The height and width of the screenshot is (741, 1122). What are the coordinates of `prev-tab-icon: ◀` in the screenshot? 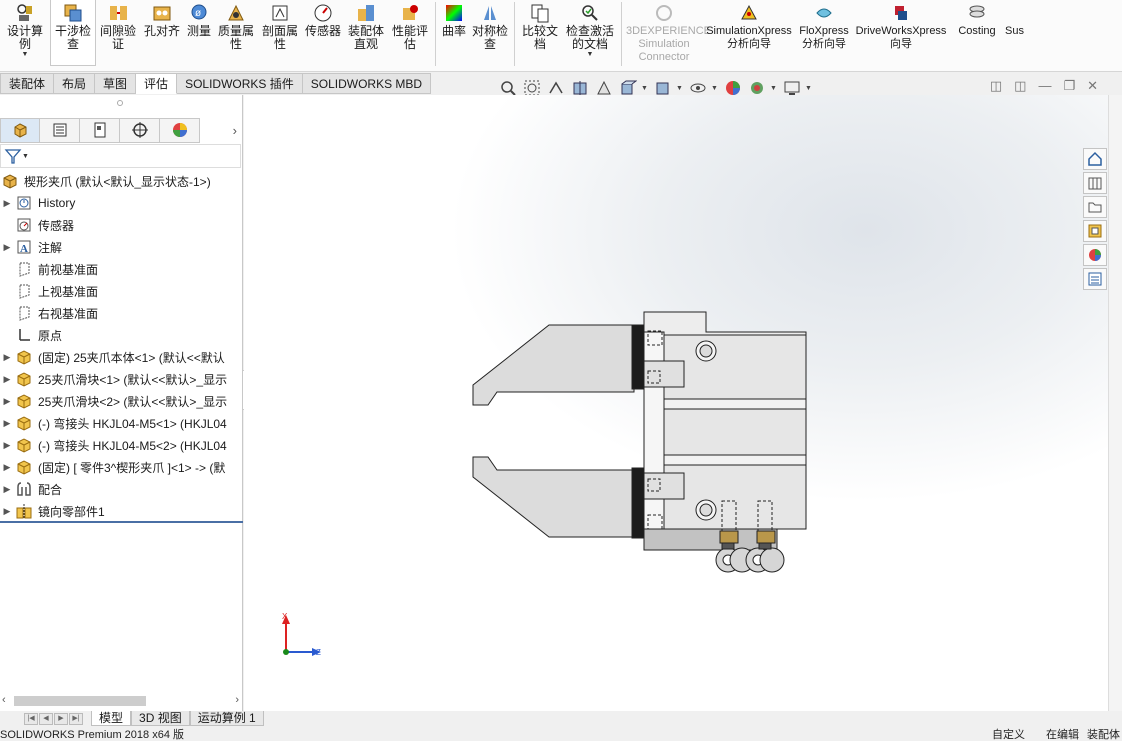 It's located at (46, 718).